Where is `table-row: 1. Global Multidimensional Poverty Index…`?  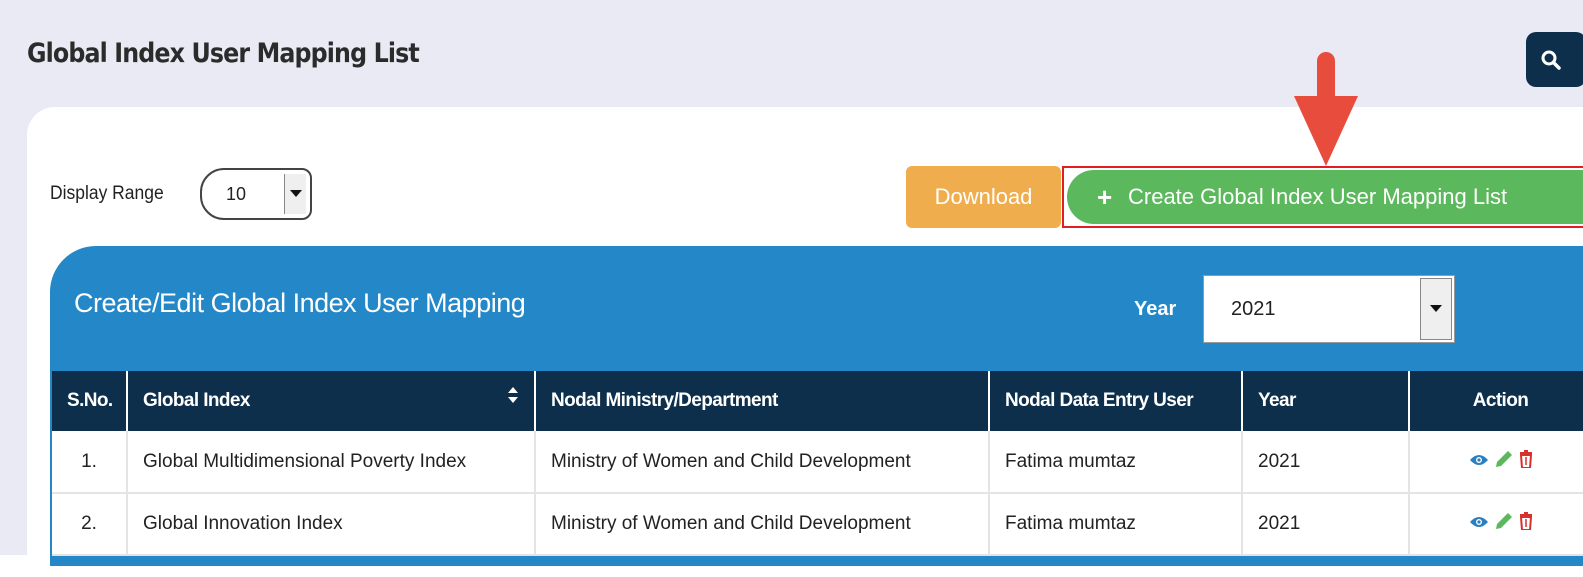
table-row: 1. Global Multidimensional Poverty Index… is located at coordinates (817, 462).